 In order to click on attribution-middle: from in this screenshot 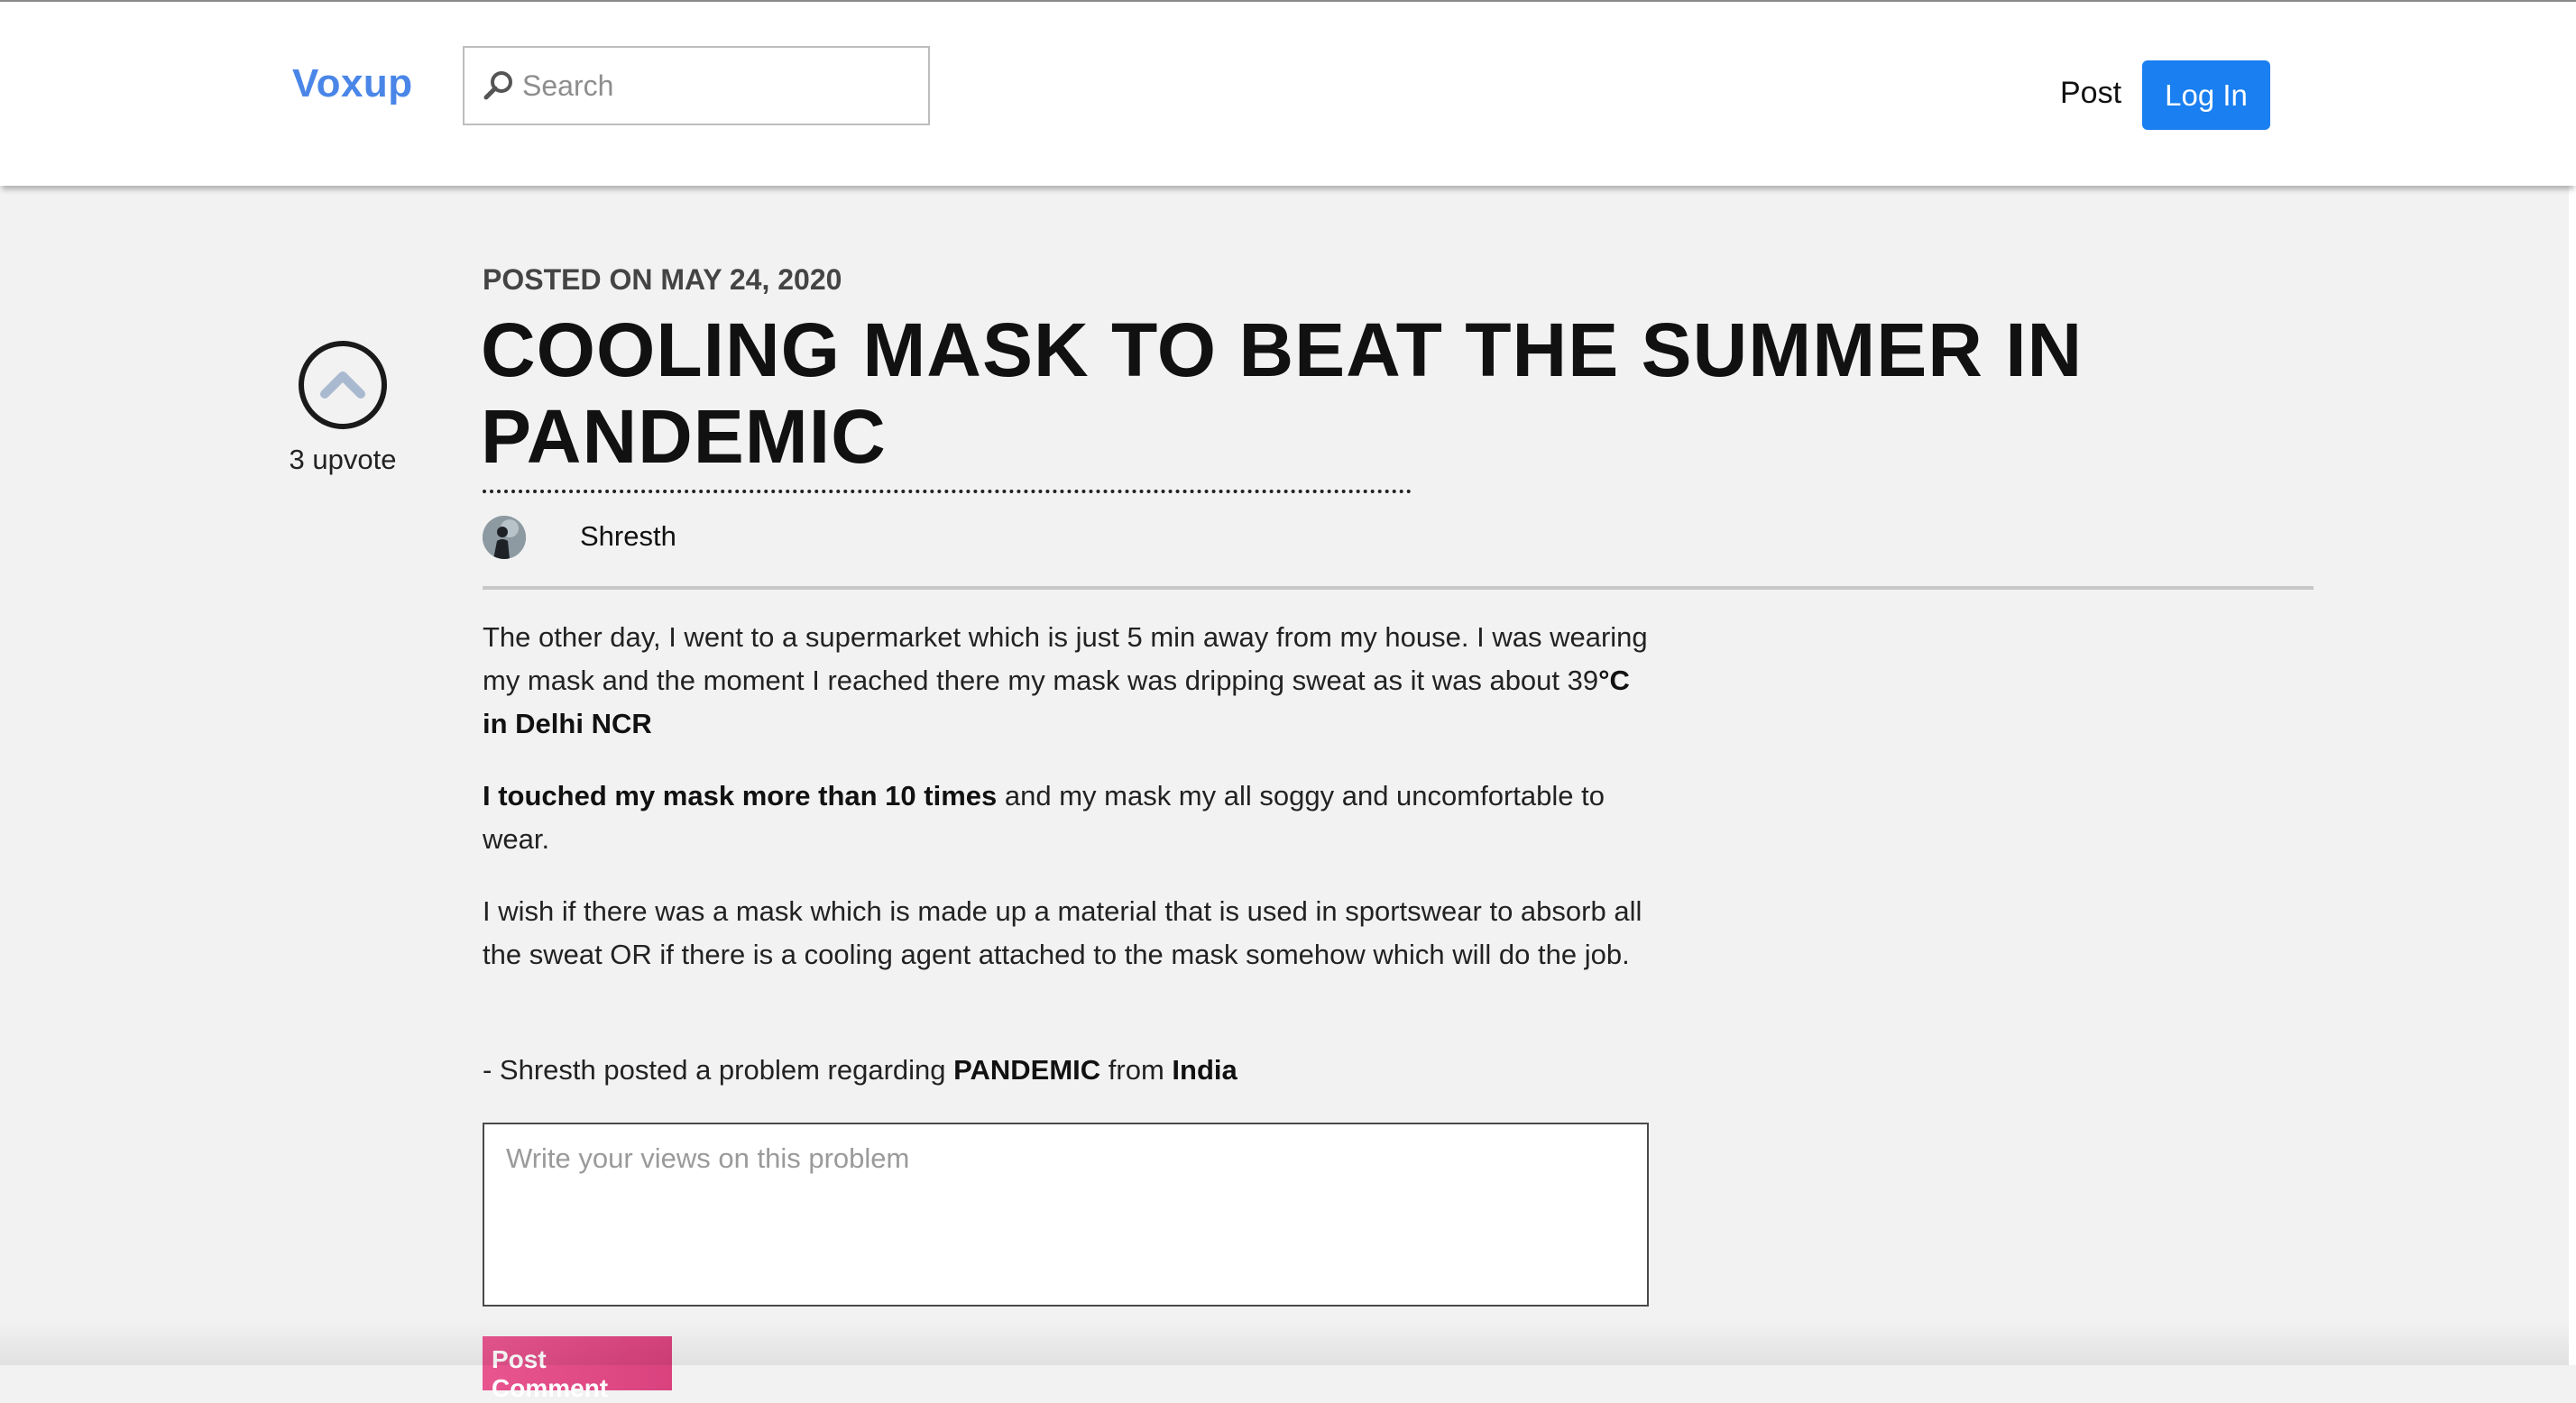, I will do `click(1136, 1070)`.